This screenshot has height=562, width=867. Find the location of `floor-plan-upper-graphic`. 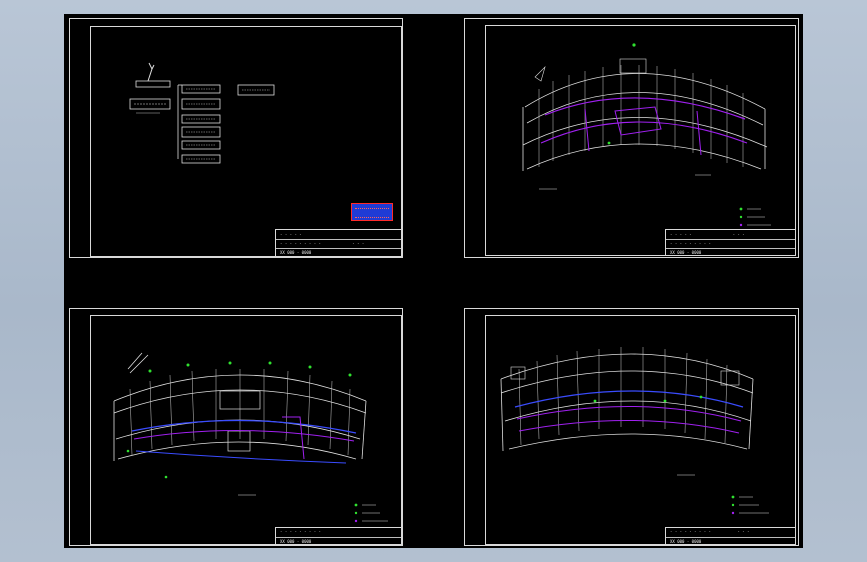

floor-plan-upper-graphic is located at coordinates (646, 135).